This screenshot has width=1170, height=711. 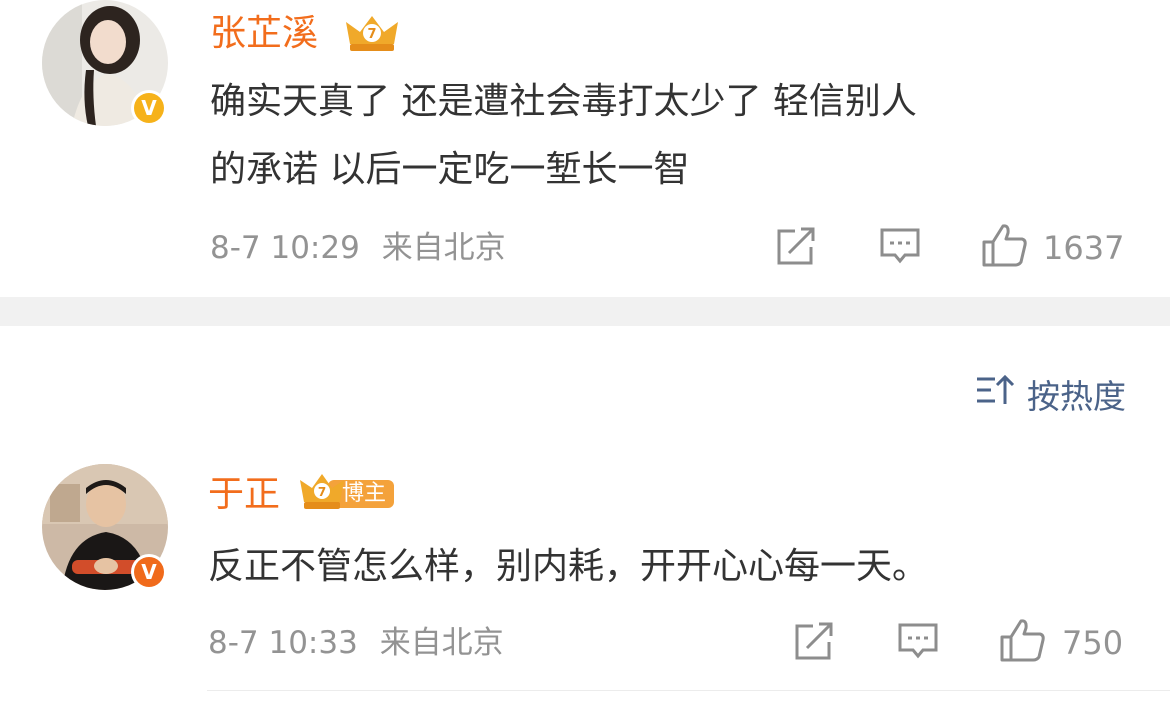 I want to click on sort-icon, so click(x=995, y=394).